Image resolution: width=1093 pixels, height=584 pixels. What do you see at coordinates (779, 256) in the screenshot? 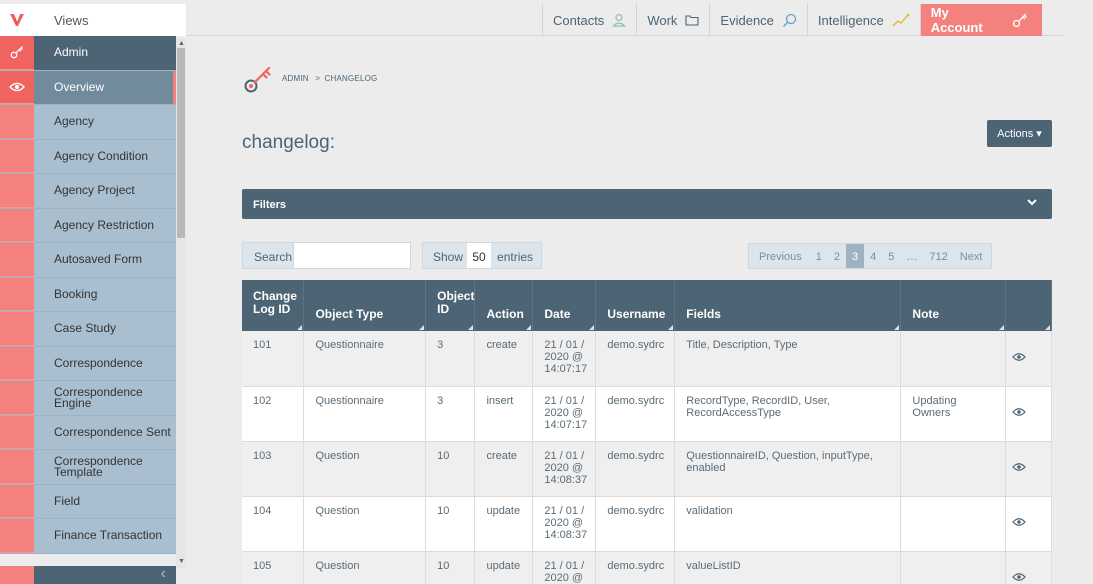
I see `pager-previous: Previous` at bounding box center [779, 256].